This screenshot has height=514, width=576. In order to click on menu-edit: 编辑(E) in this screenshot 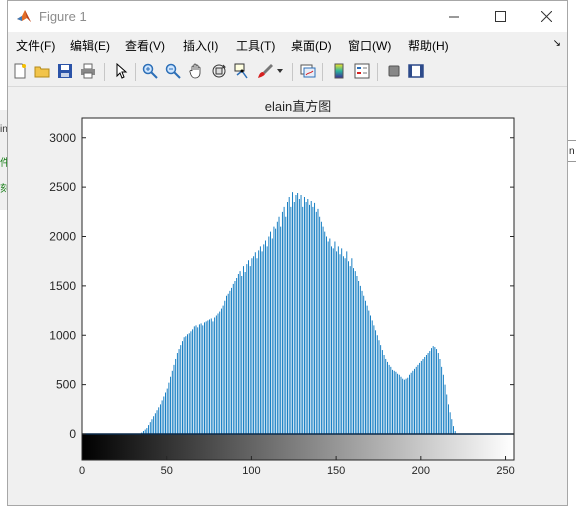, I will do `click(90, 45)`.